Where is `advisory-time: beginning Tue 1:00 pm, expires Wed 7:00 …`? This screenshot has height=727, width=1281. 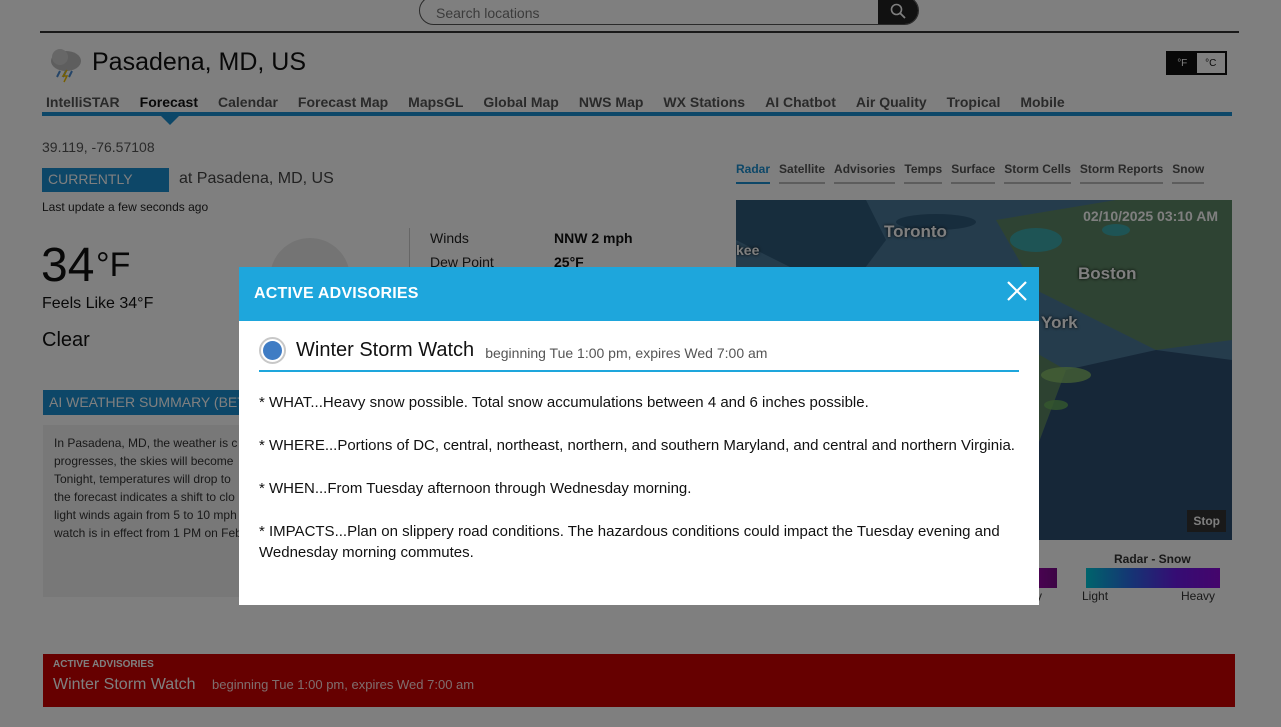
advisory-time: beginning Tue 1:00 pm, expires Wed 7:00 … is located at coordinates (626, 352).